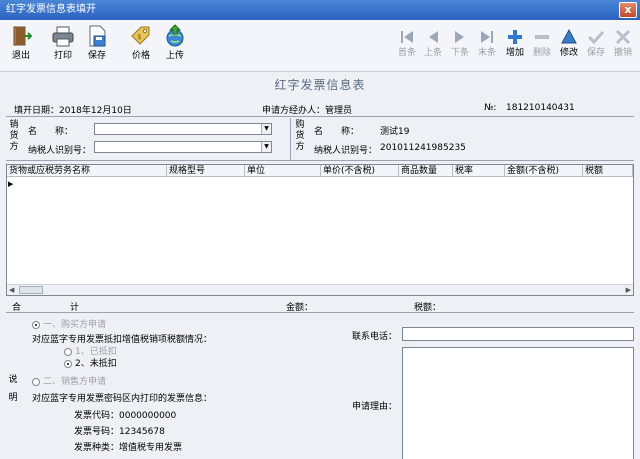 The image size is (640, 459). I want to click on exit-button: 退出, so click(21, 47).